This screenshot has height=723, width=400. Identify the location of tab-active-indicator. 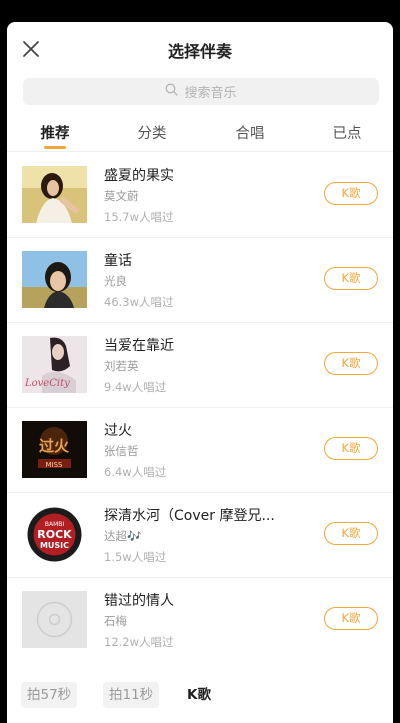
(55, 147).